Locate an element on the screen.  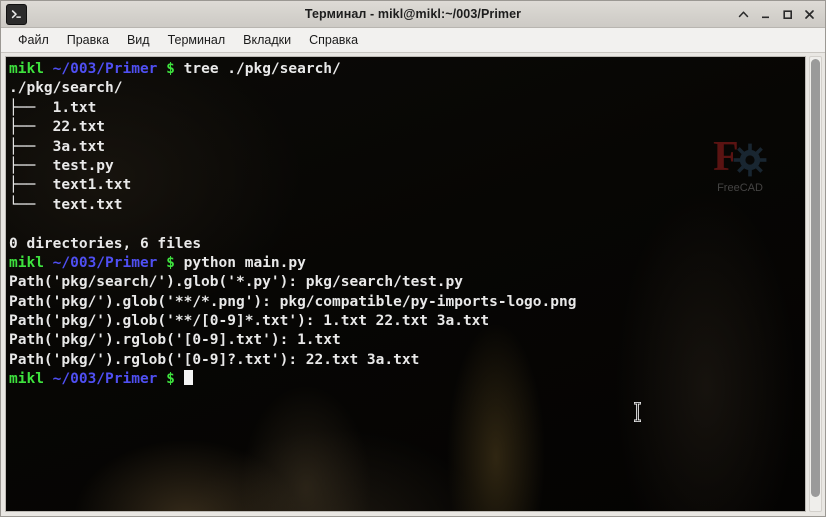
terminal-cursor is located at coordinates (188, 378).